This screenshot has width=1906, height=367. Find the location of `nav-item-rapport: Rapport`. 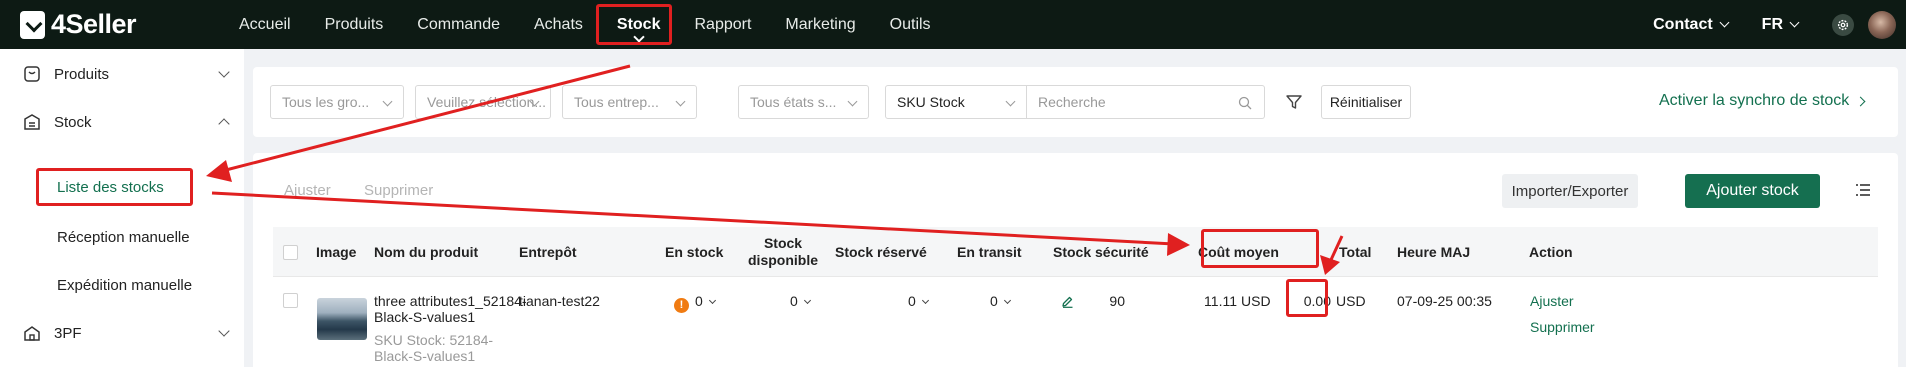

nav-item-rapport: Rapport is located at coordinates (722, 24).